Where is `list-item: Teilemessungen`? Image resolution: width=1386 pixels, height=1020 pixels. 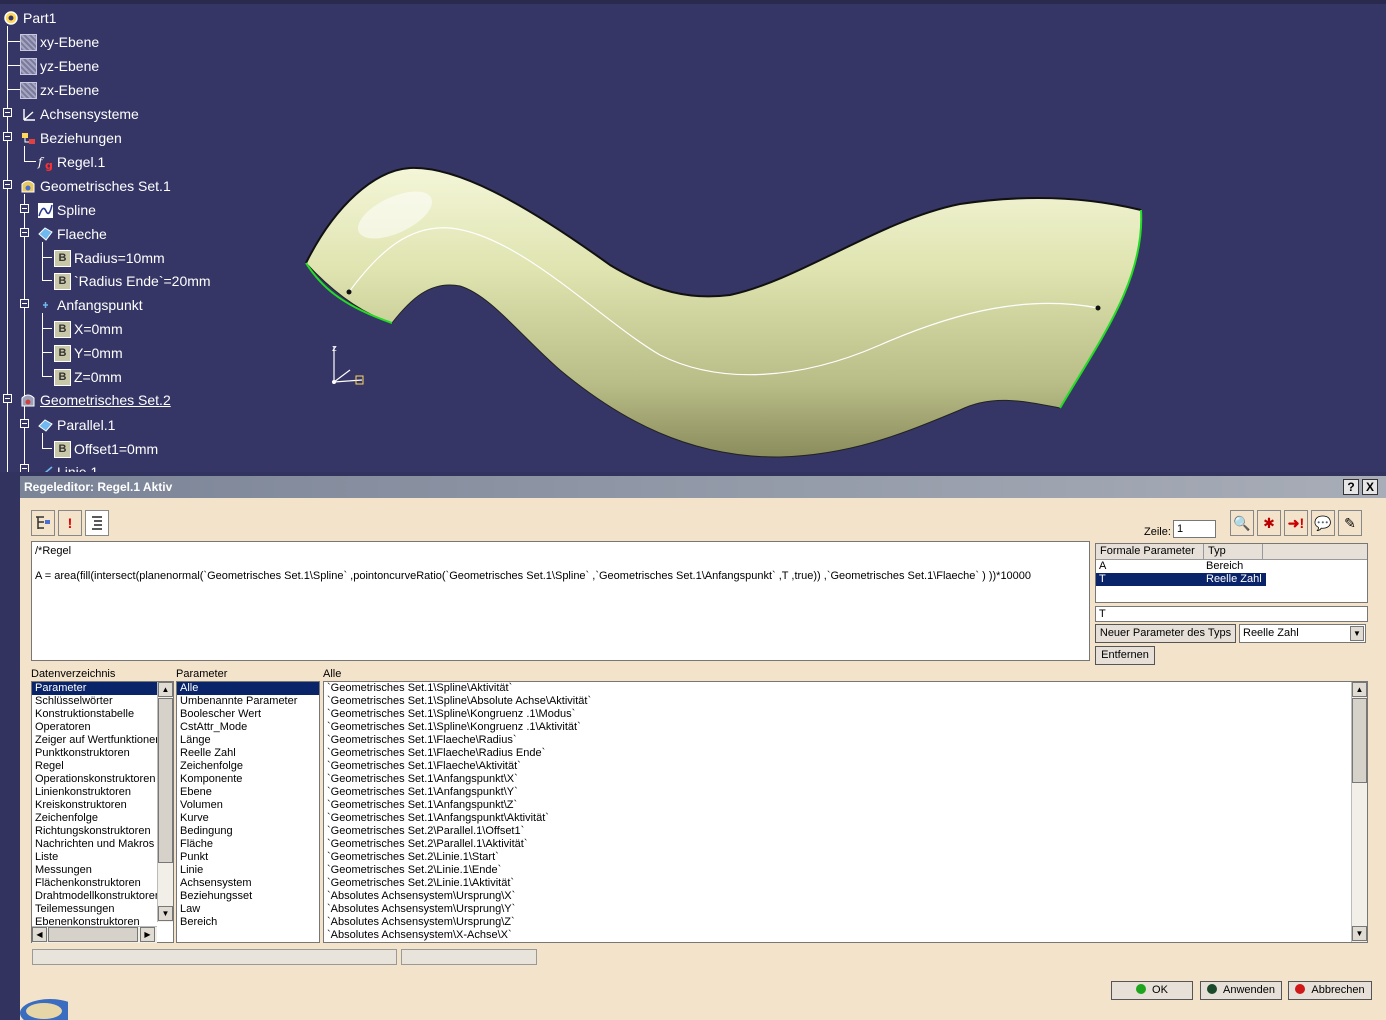
list-item: Teilemessungen is located at coordinates (102, 909).